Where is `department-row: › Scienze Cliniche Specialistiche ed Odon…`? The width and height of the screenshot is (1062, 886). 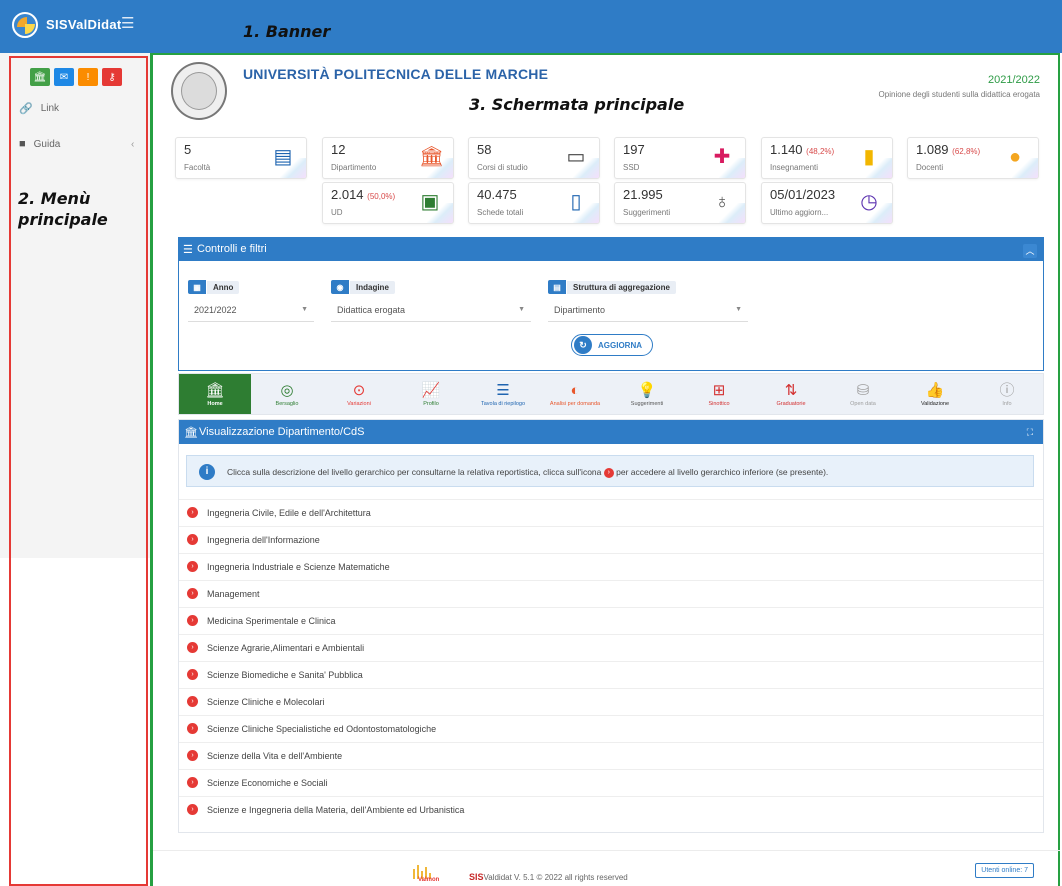 department-row: › Scienze Cliniche Specialistiche ed Odon… is located at coordinates (611, 728).